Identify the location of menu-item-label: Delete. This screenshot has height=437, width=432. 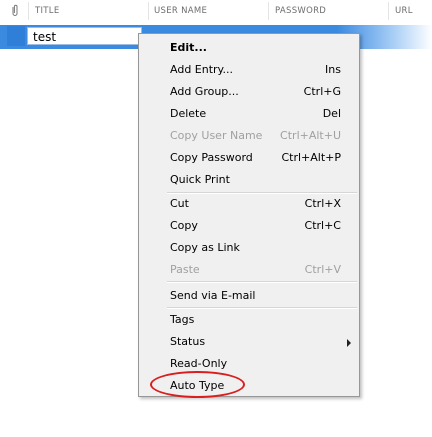
(188, 113).